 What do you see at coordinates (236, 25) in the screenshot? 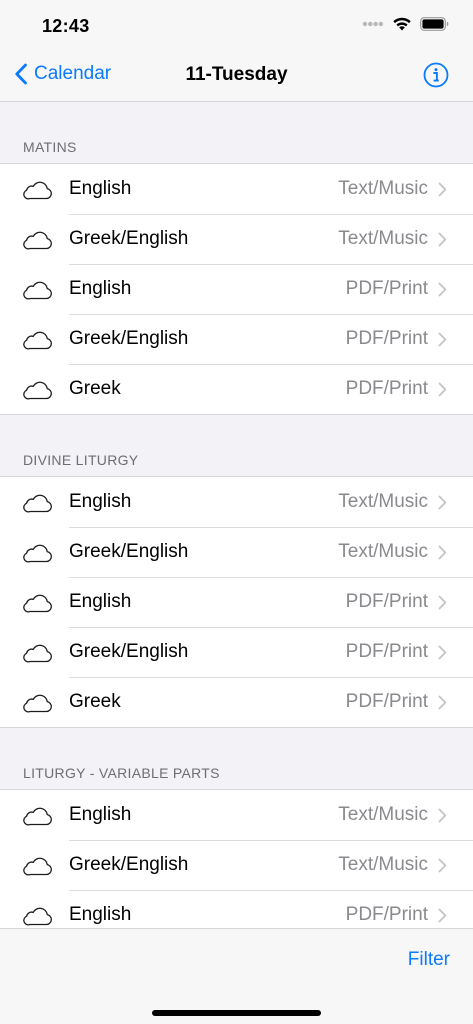
I see `status-bar: 12:43` at bounding box center [236, 25].